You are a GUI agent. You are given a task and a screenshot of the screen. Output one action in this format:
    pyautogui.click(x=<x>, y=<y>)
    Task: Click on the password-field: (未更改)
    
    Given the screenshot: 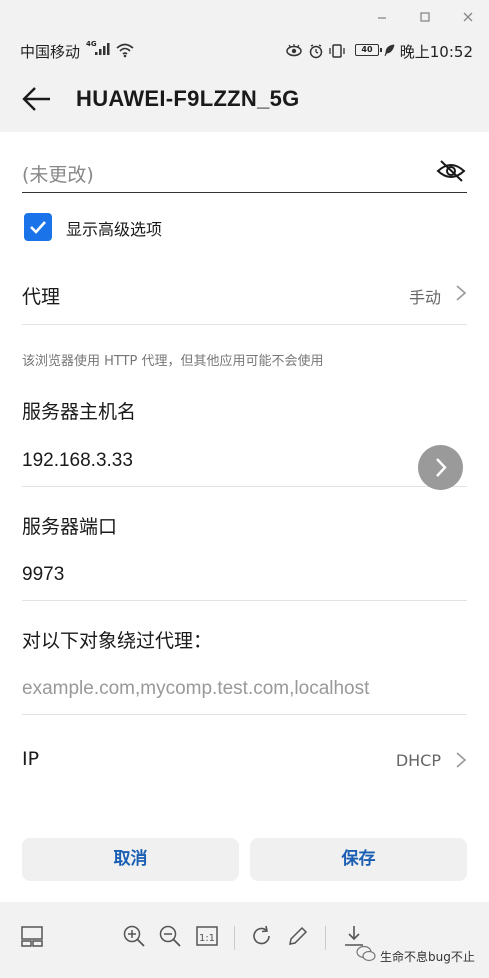 What is the action you would take?
    pyautogui.click(x=58, y=173)
    